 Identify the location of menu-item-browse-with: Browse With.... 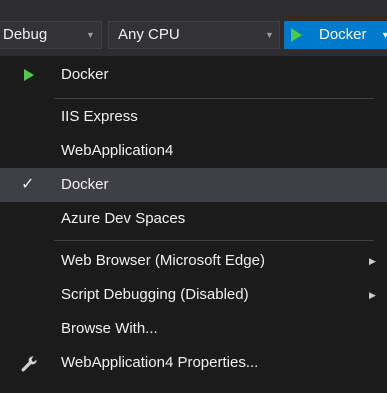
(193, 329).